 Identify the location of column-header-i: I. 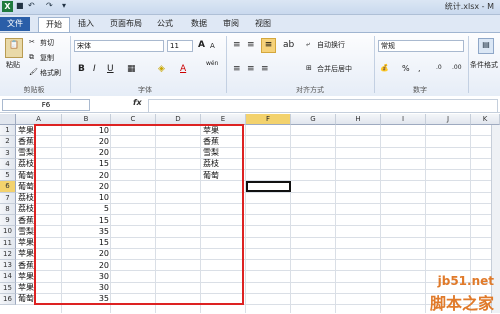
(403, 119).